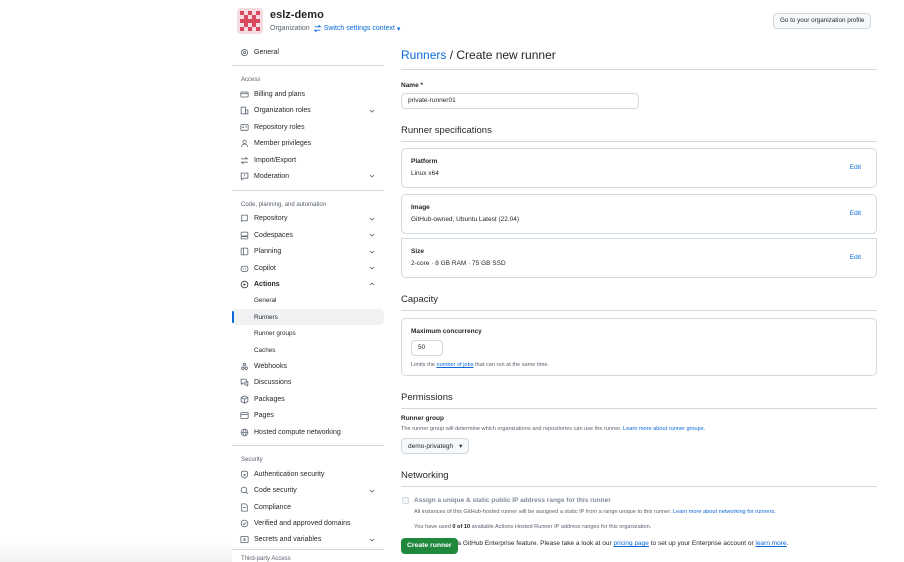 The image size is (904, 562). I want to click on sidebar-item-label: Copilot, so click(265, 268).